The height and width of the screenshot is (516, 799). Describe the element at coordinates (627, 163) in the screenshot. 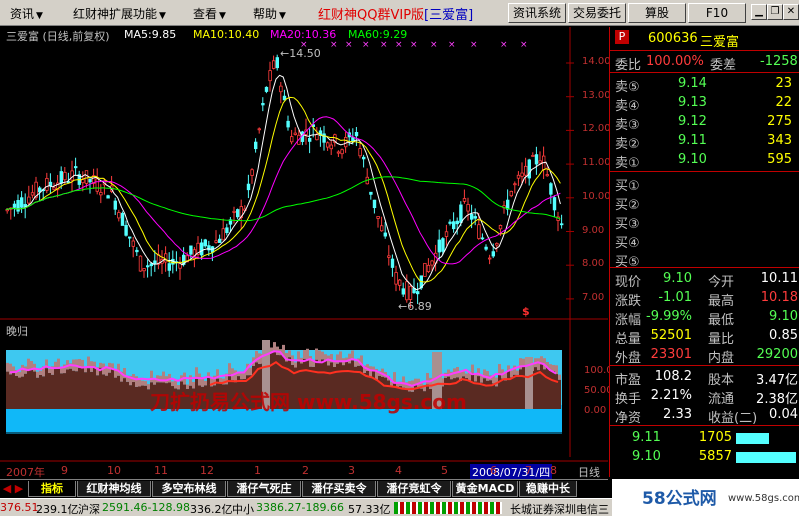

I see `sell-level-label: 卖①` at that location.